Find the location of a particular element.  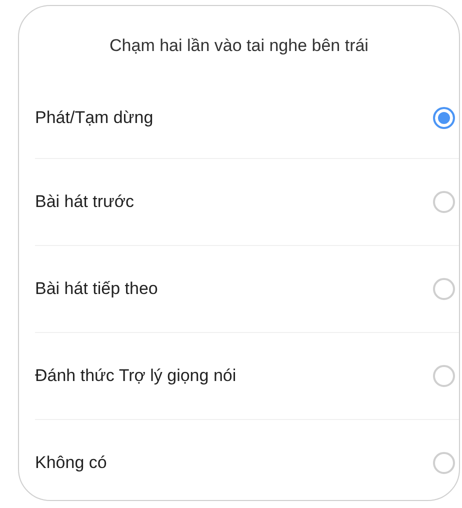

option-label: Bài hát tiếp theo is located at coordinates (96, 289).